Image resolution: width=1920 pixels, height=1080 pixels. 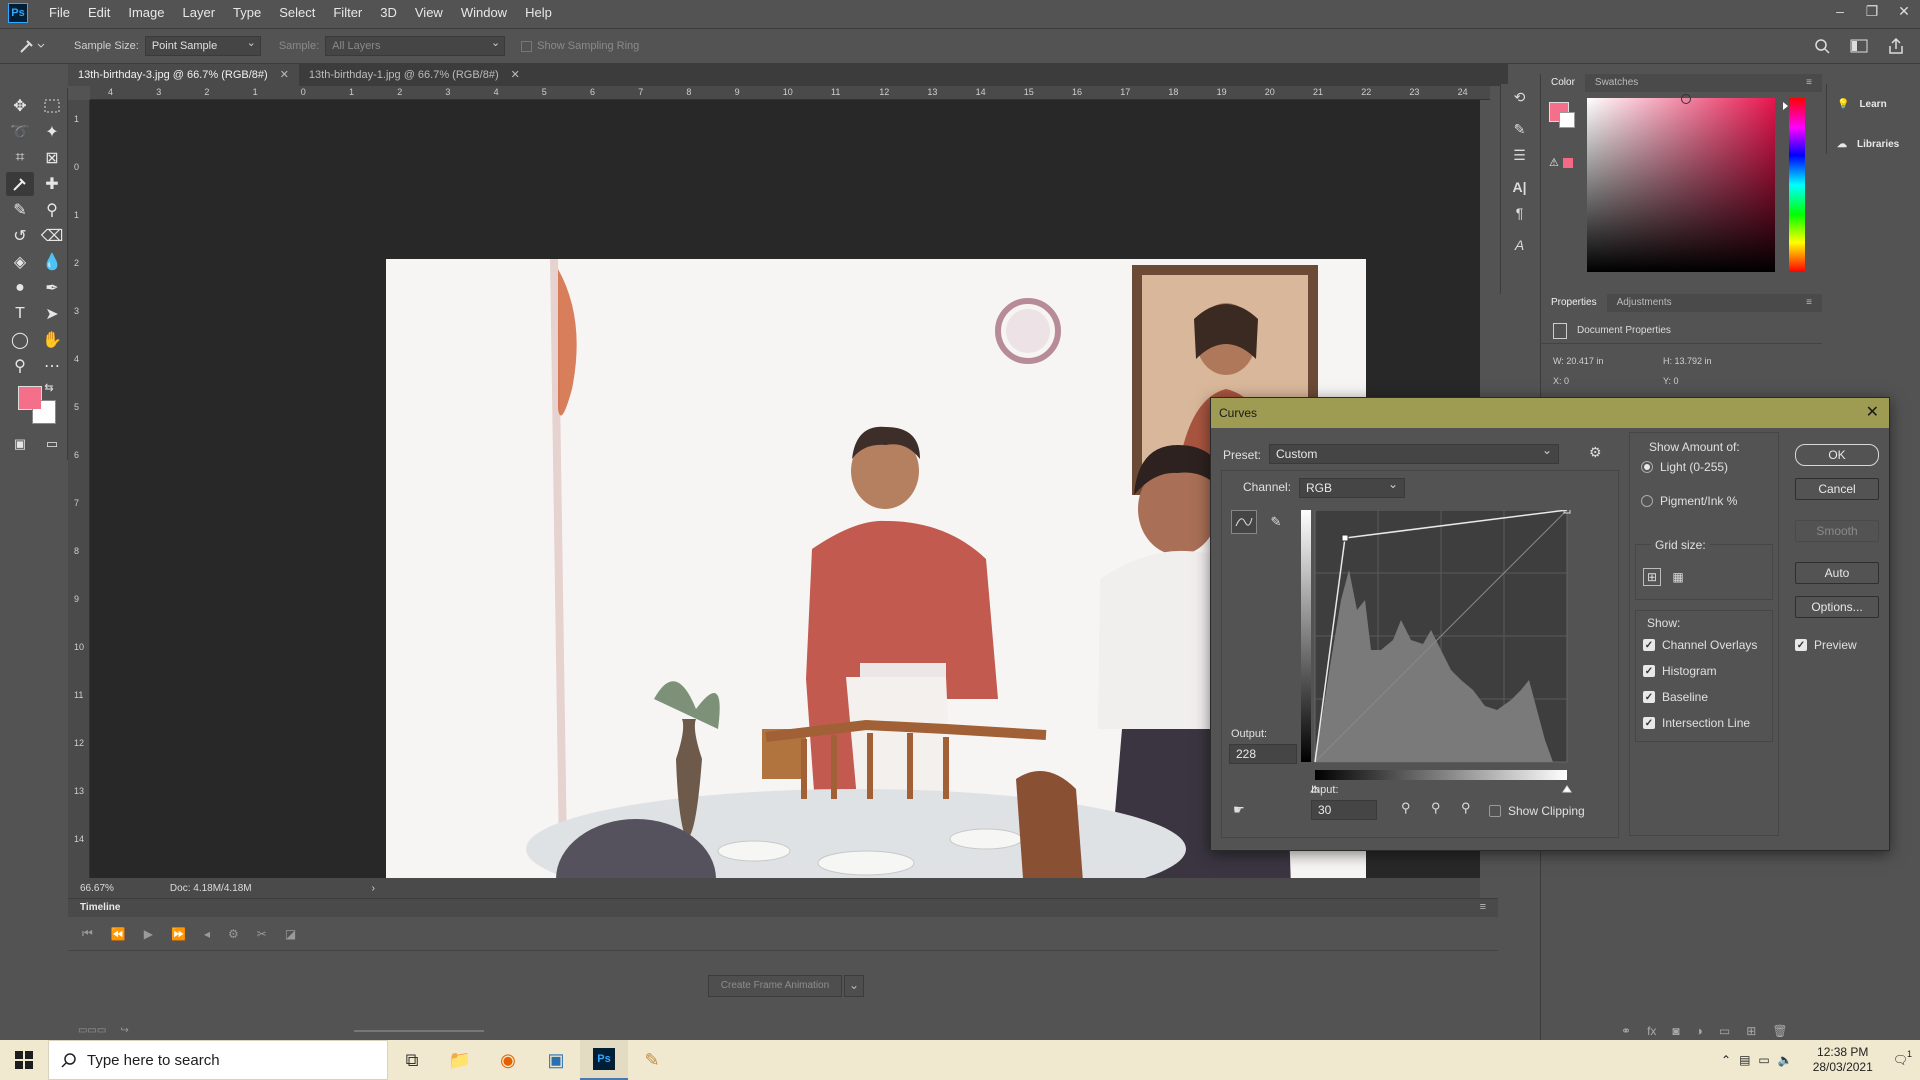 What do you see at coordinates (1563, 83) in the screenshot?
I see `tab-color: Color` at bounding box center [1563, 83].